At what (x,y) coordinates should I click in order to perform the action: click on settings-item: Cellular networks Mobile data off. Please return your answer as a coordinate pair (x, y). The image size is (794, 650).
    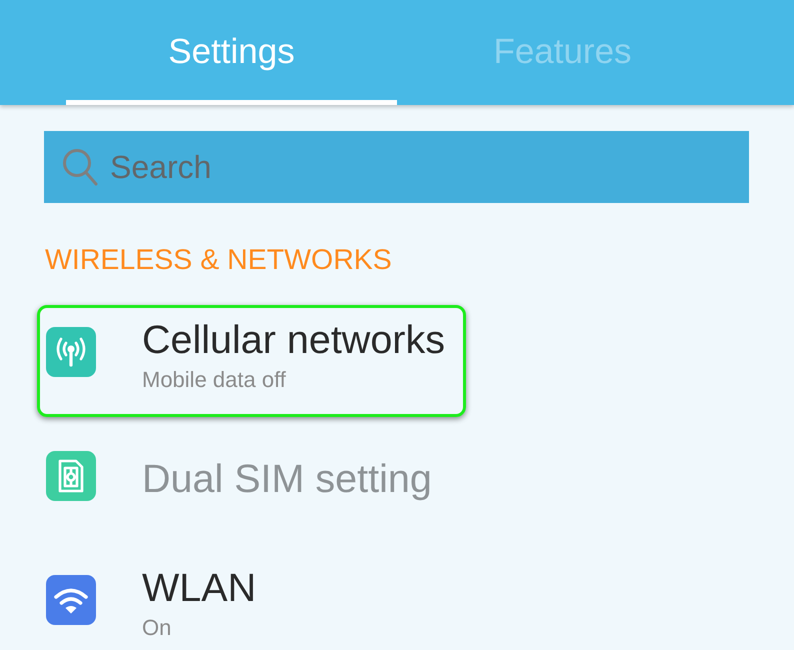
    Looking at the image, I should click on (251, 361).